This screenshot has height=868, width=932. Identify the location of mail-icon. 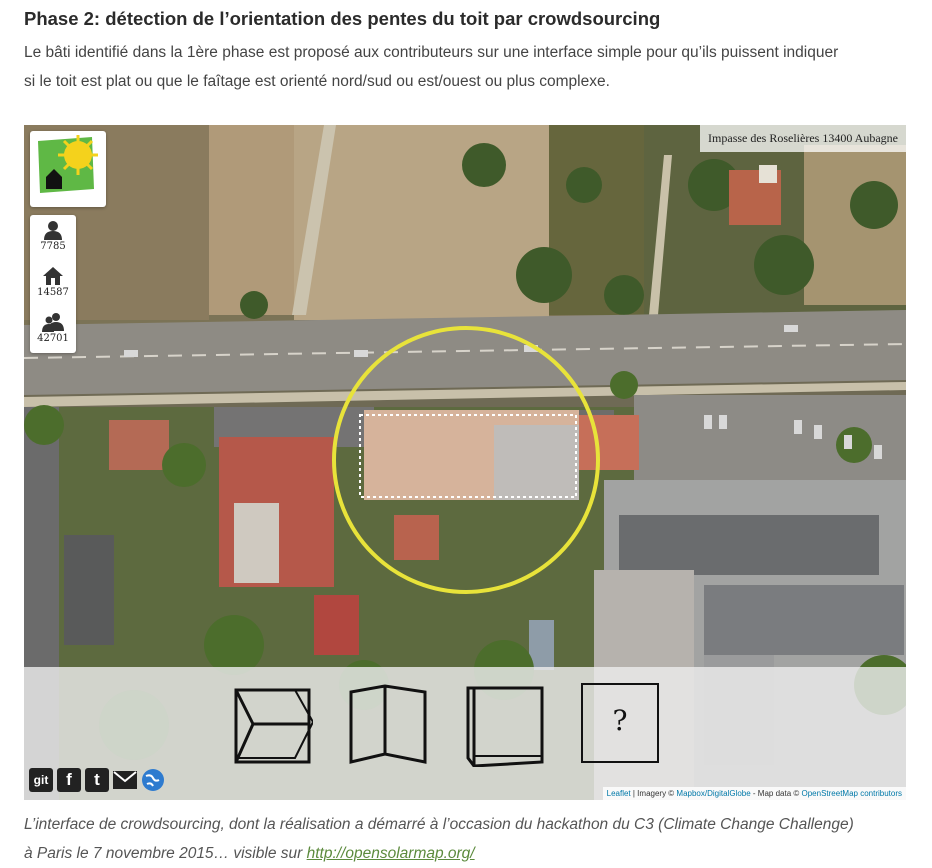
(125, 780).